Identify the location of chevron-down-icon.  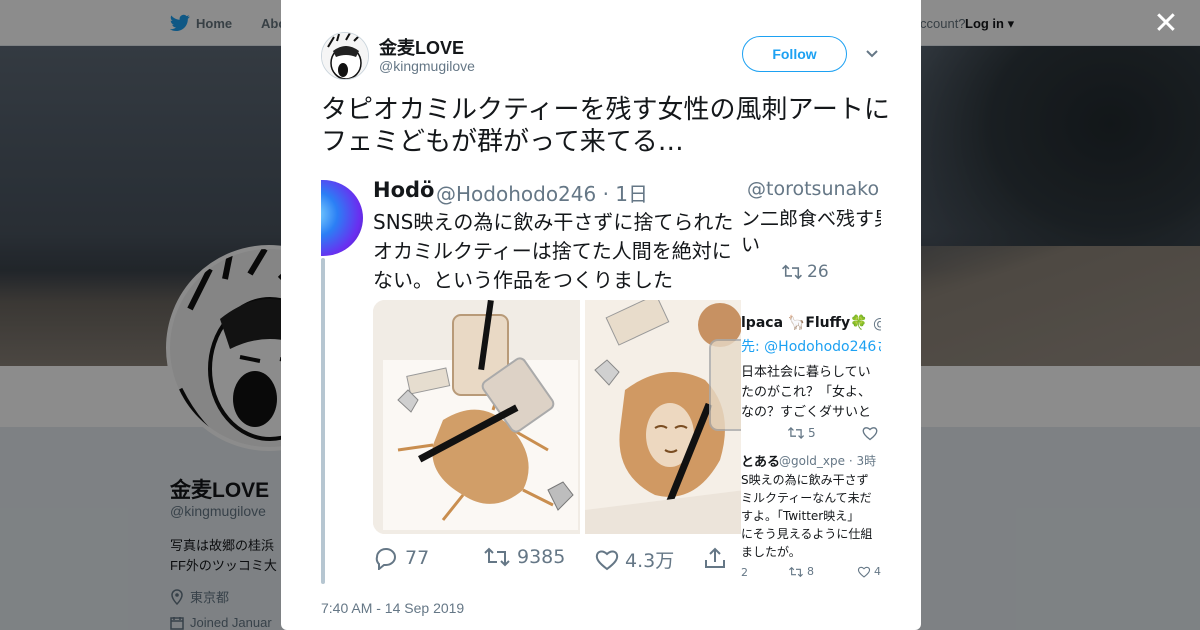
(872, 53).